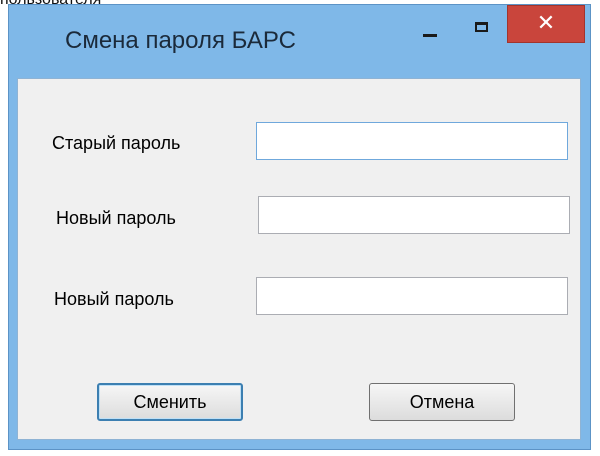  What do you see at coordinates (180, 40) in the screenshot?
I see `window-title: Смена пароля БАРС` at bounding box center [180, 40].